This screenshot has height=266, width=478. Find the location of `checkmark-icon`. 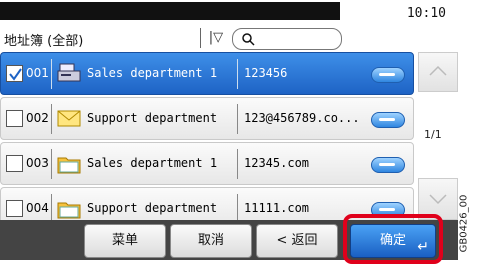

checkmark-icon is located at coordinates (15, 74).